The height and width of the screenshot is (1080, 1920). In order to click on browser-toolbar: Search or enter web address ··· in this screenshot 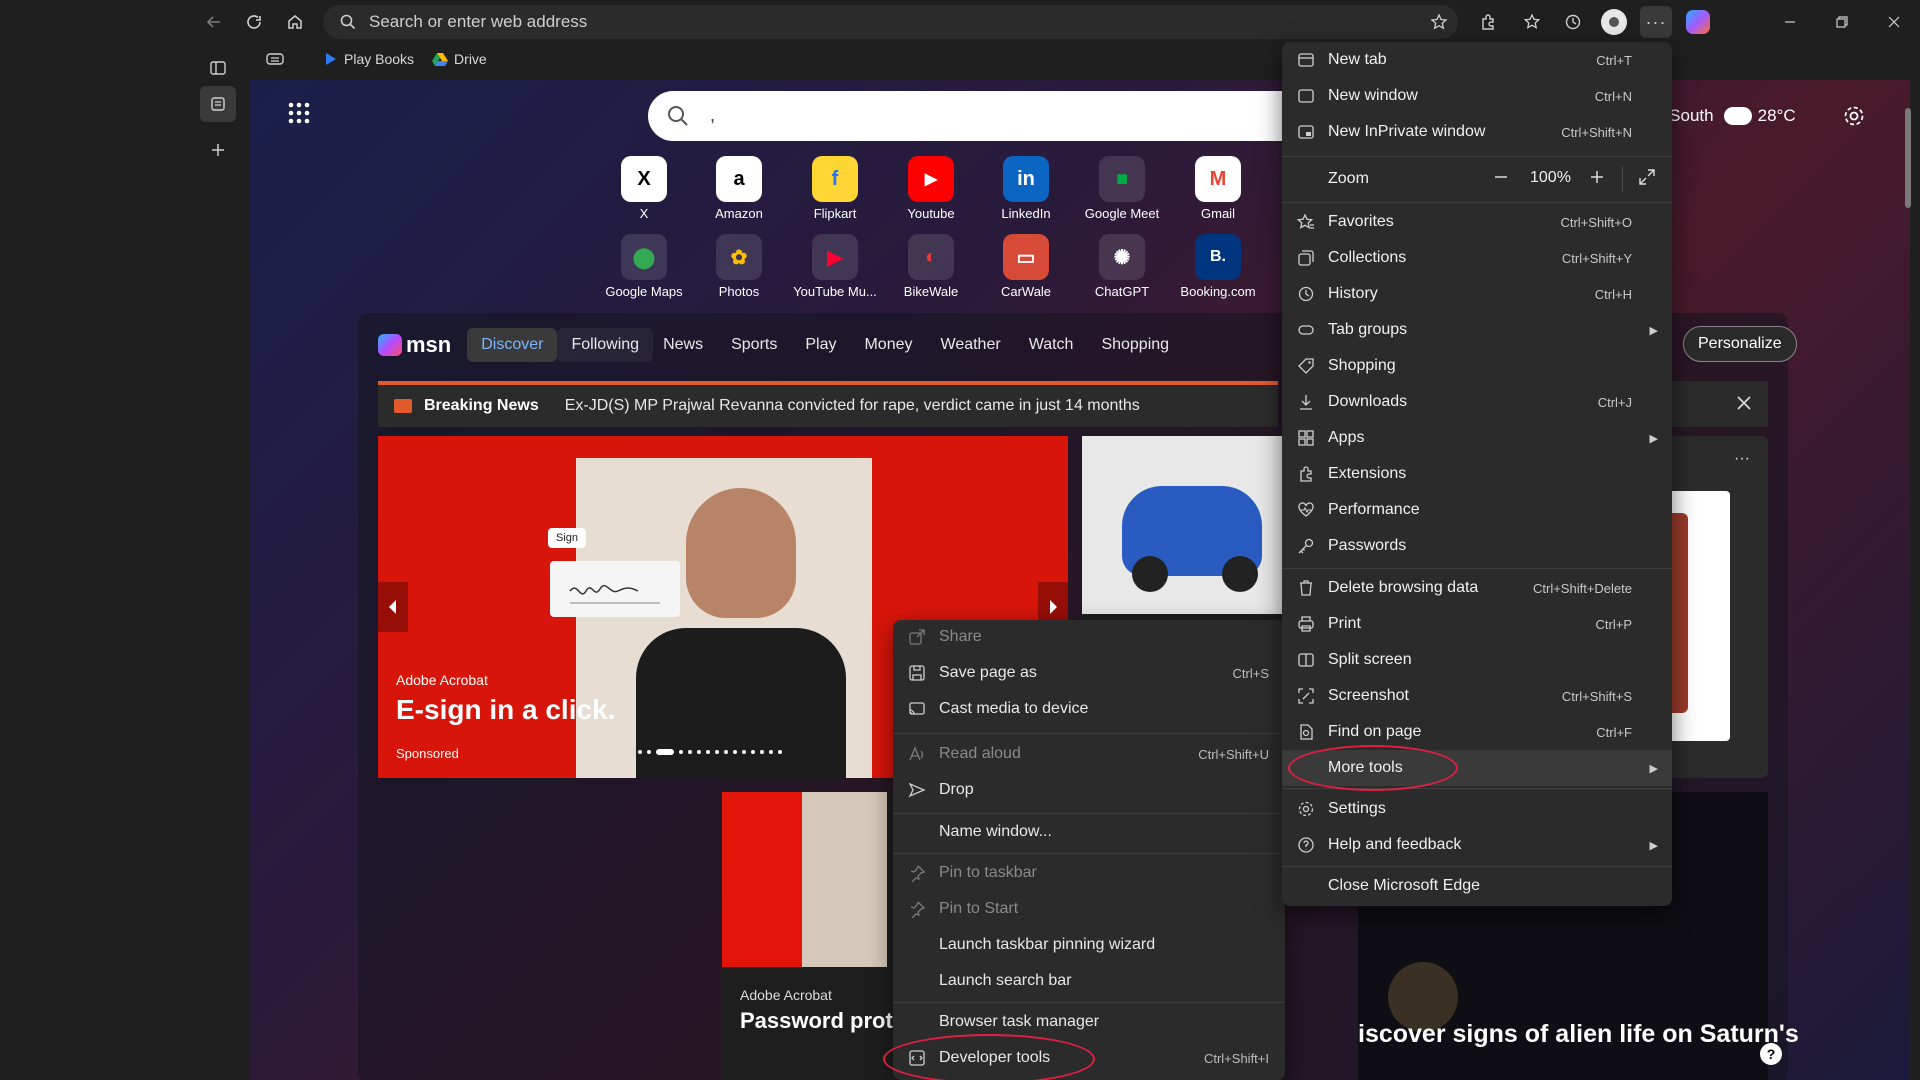, I will do `click(960, 22)`.